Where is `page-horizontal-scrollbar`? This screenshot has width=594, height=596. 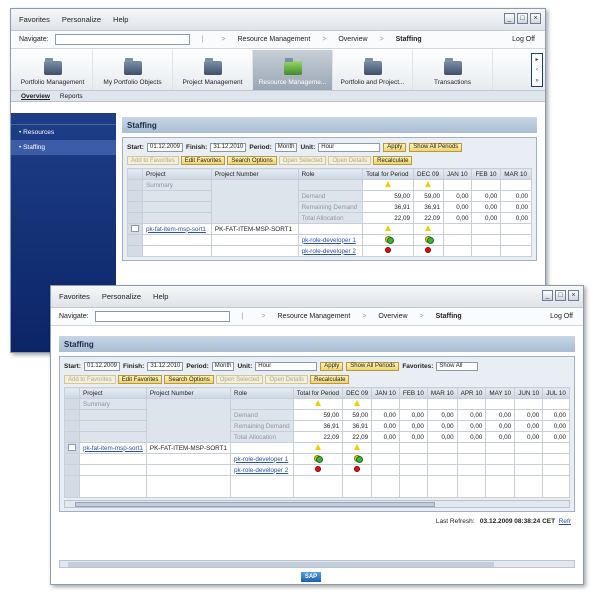 page-horizontal-scrollbar is located at coordinates (317, 564).